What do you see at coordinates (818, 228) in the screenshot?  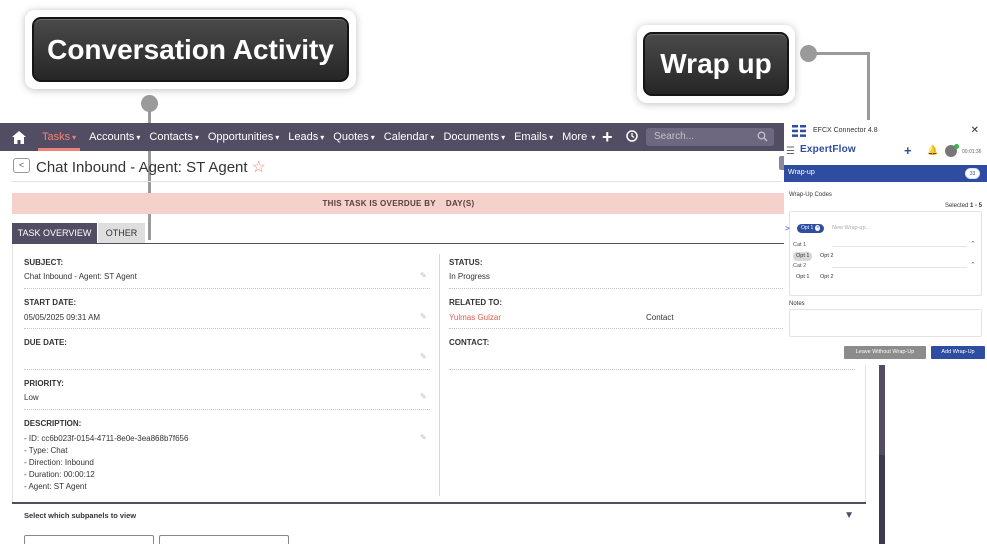 I see `remove-chip-icon: ×` at bounding box center [818, 228].